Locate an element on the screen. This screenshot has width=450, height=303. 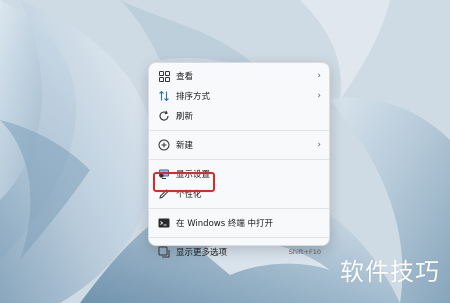
watermark-text: 软件技巧 is located at coordinates (390, 272).